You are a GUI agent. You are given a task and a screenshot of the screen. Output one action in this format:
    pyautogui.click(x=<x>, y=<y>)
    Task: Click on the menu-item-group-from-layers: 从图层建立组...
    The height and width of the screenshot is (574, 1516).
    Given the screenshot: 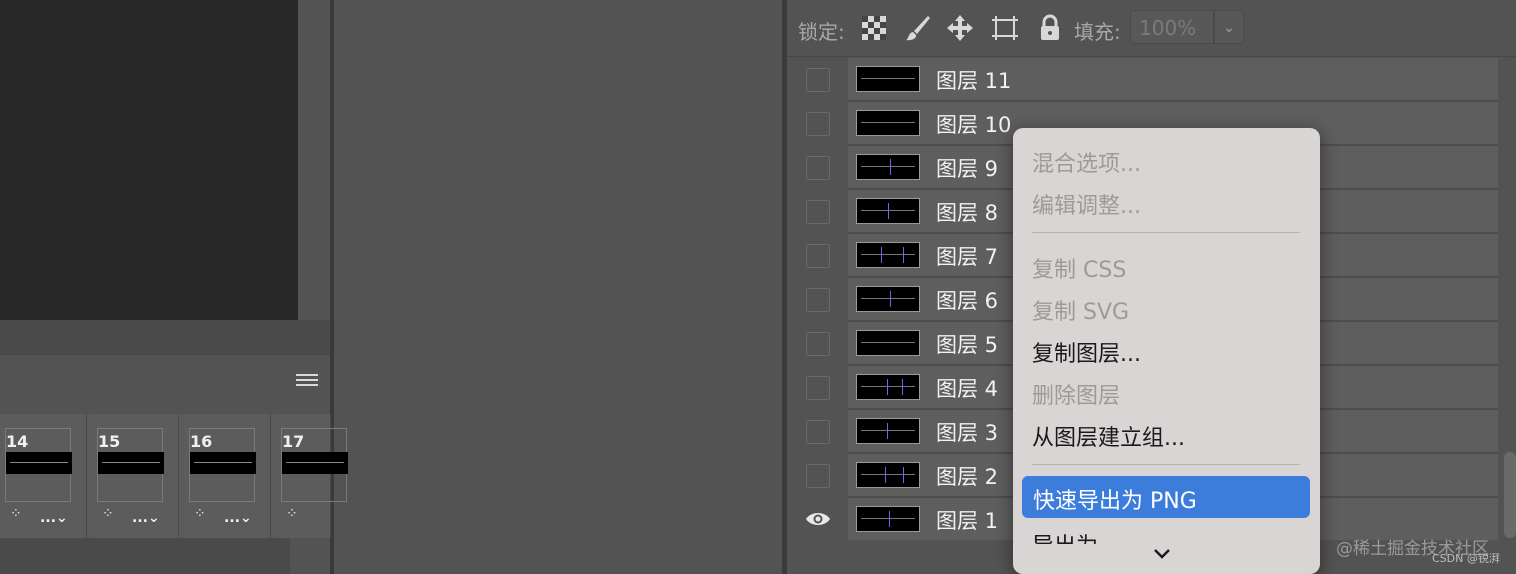 What is the action you would take?
    pyautogui.click(x=1108, y=436)
    